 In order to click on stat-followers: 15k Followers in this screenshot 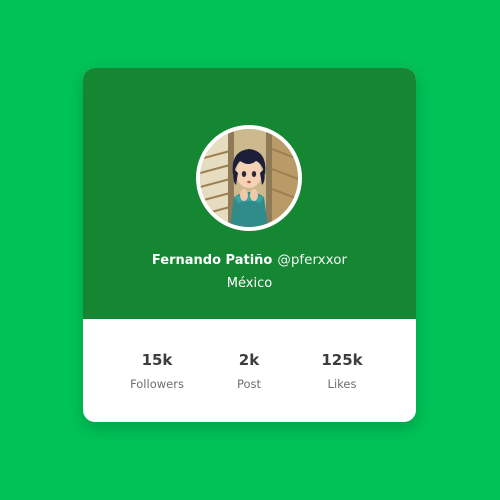, I will do `click(157, 370)`.